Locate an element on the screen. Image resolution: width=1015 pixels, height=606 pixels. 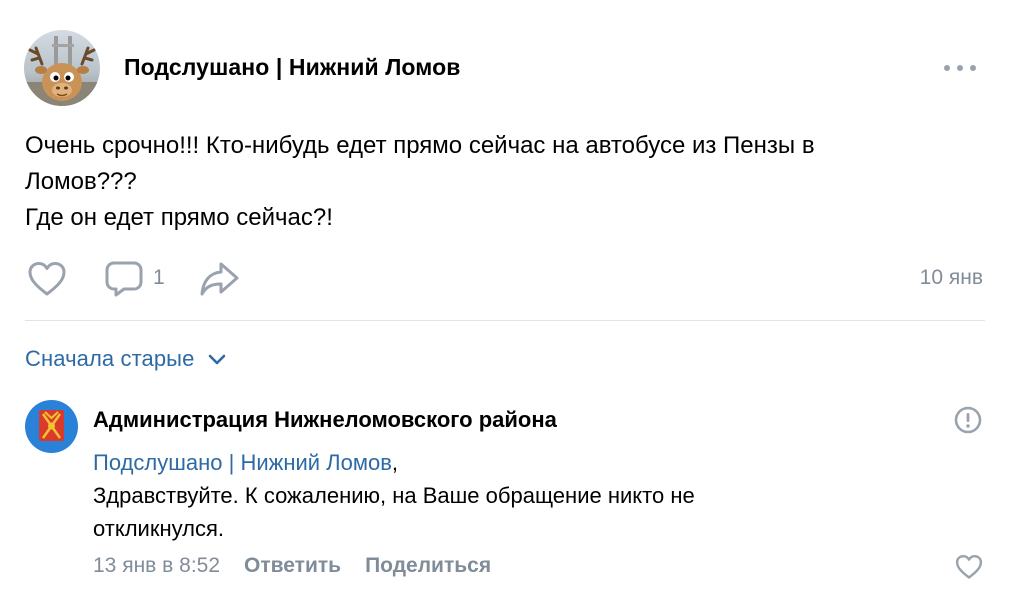
comment-meta: 13 янв в 8:52 Ответить Поделиться is located at coordinates (292, 566).